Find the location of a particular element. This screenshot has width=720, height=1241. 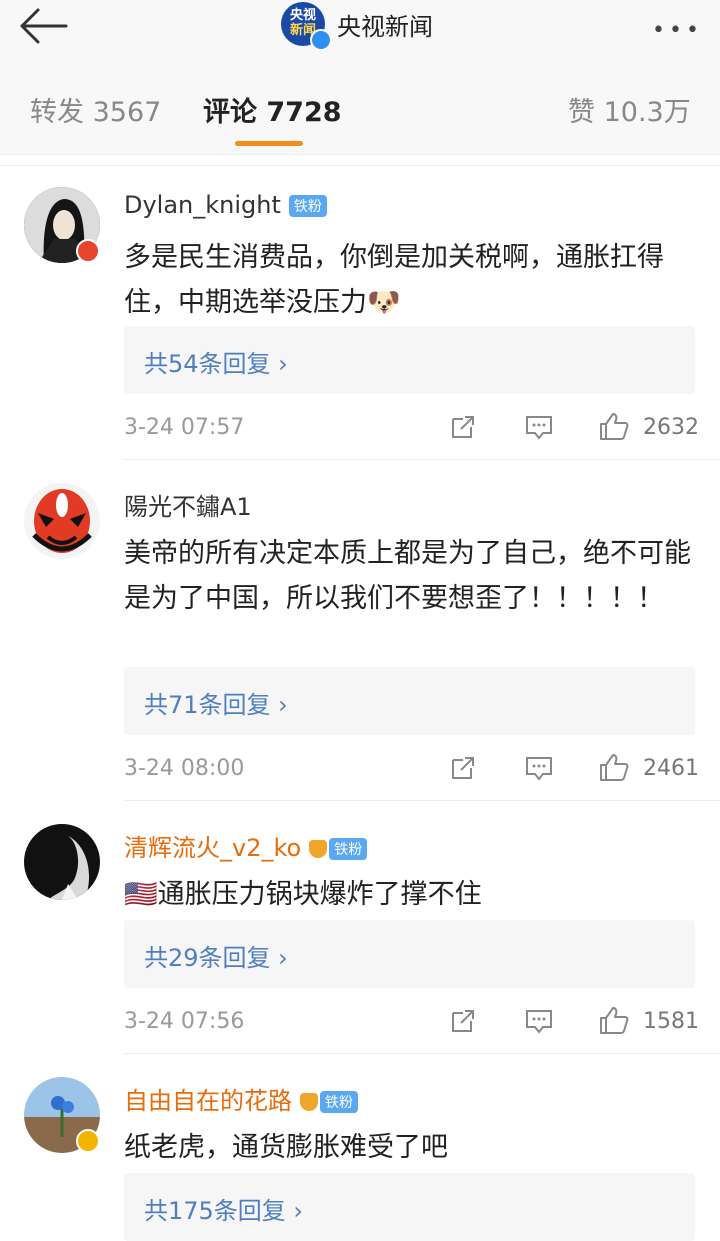

replies-label: 共175条回复 › is located at coordinates (224, 1211).